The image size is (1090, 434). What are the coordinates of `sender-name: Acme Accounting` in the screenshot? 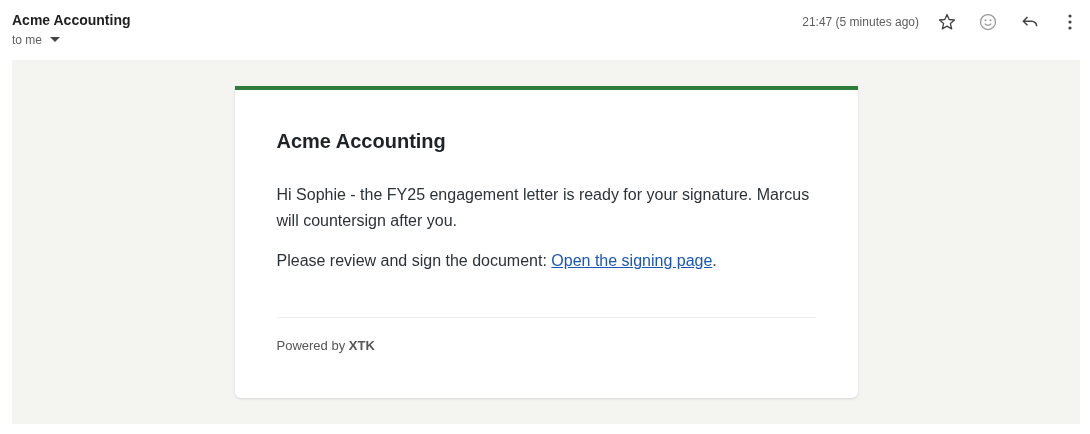 It's located at (71, 20).